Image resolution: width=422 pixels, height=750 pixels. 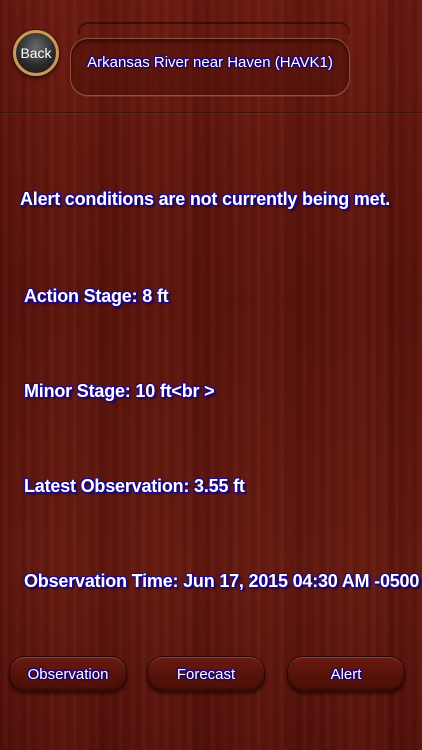 What do you see at coordinates (134, 486) in the screenshot?
I see `latest-observation-text: Latest Observation: 3.55 ft` at bounding box center [134, 486].